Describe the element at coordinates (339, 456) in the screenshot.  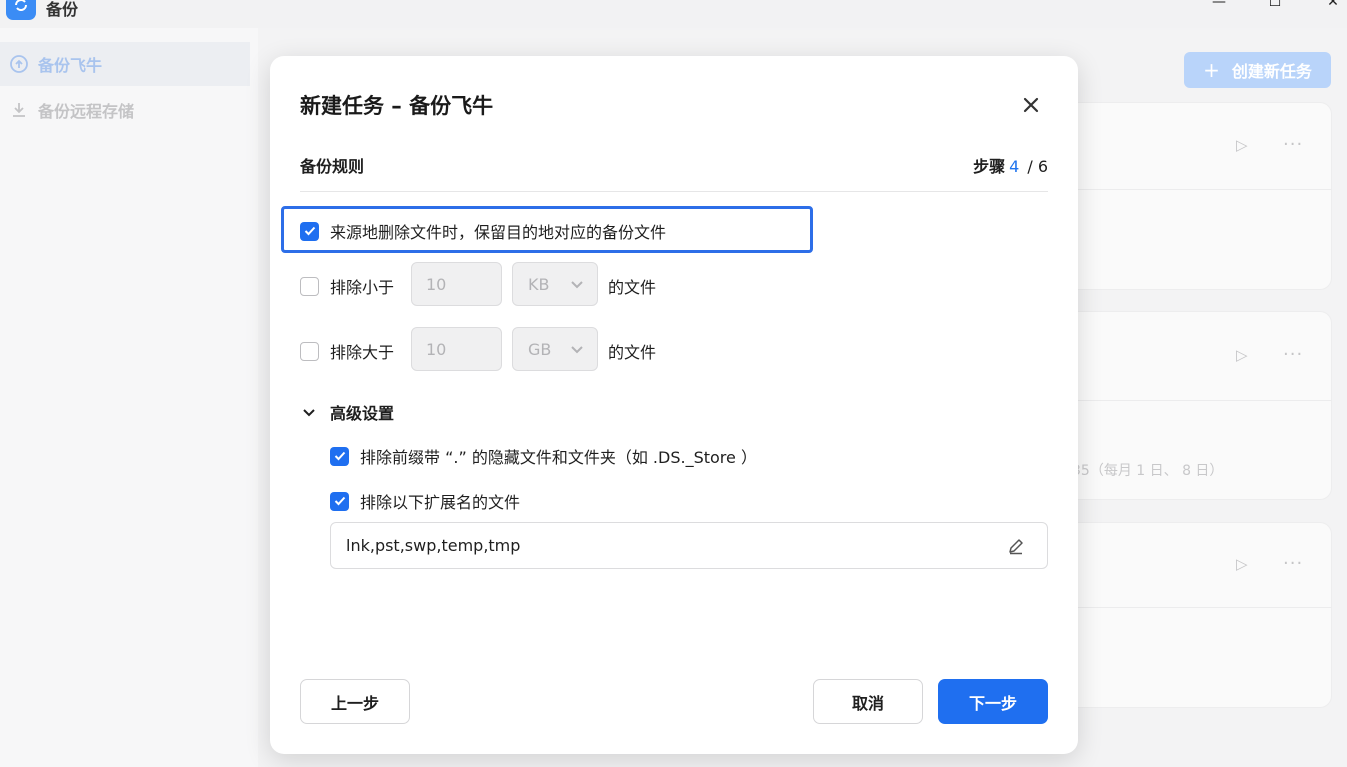
I see `exclude-hidden-checkbox` at that location.